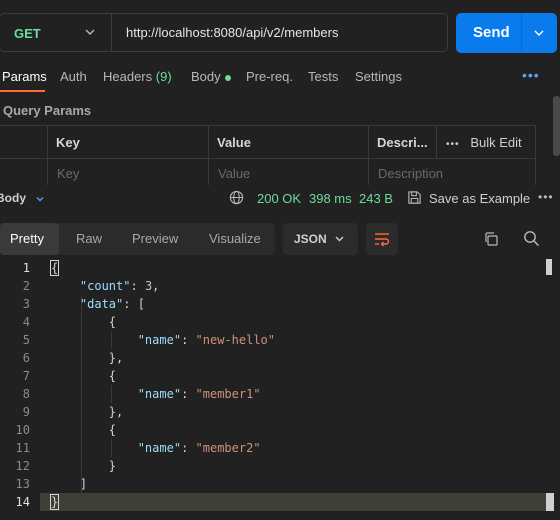 The image size is (560, 520). What do you see at coordinates (382, 239) in the screenshot?
I see `wrap-lines-icon` at bounding box center [382, 239].